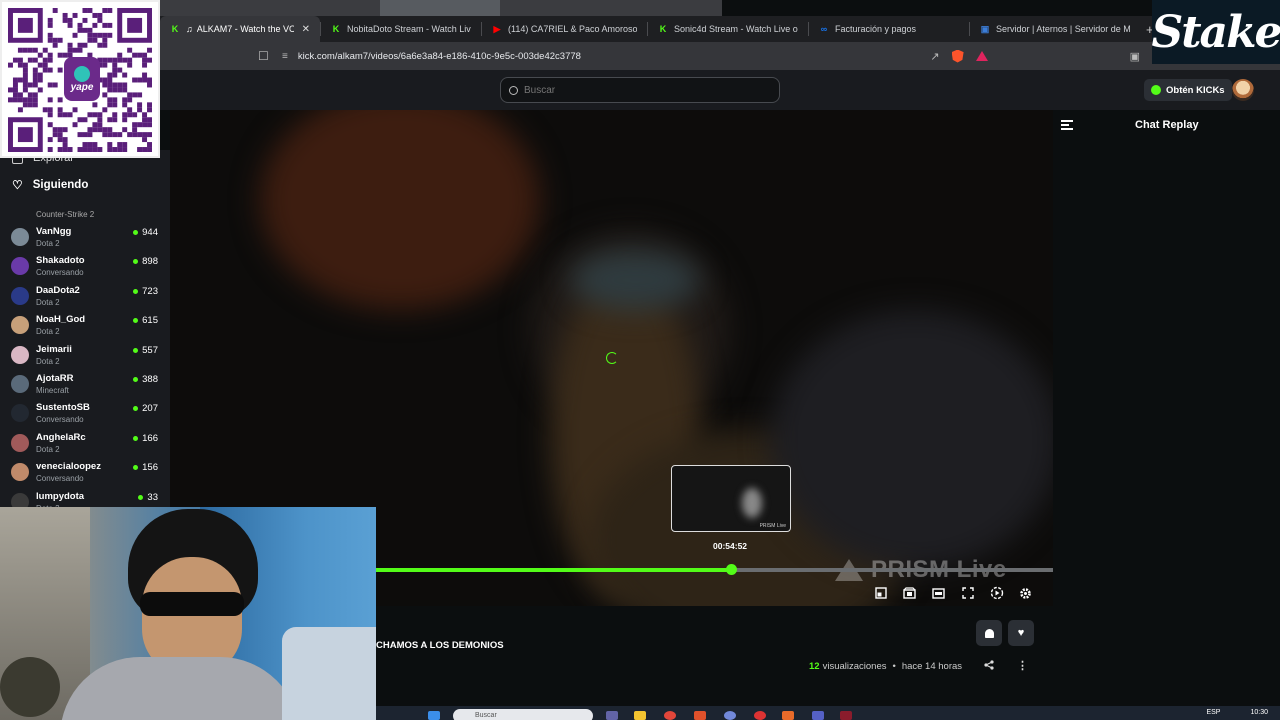 Image resolution: width=1280 pixels, height=720 pixels. I want to click on channel-category: Counter-Strike 2, so click(65, 214).